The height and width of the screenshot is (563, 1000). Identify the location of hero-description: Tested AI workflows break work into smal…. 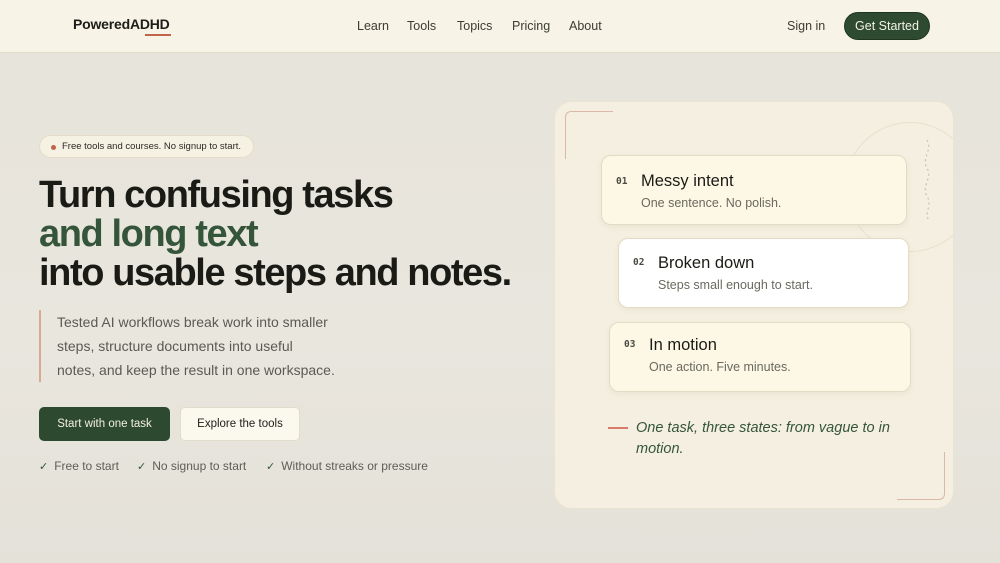
(204, 346).